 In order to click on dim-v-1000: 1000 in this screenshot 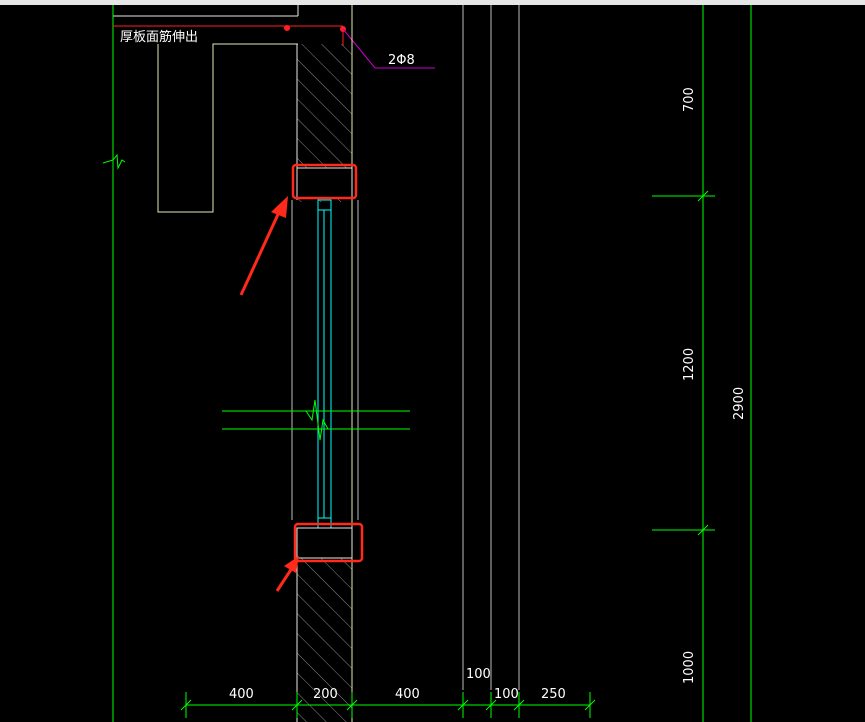, I will do `click(689, 667)`.